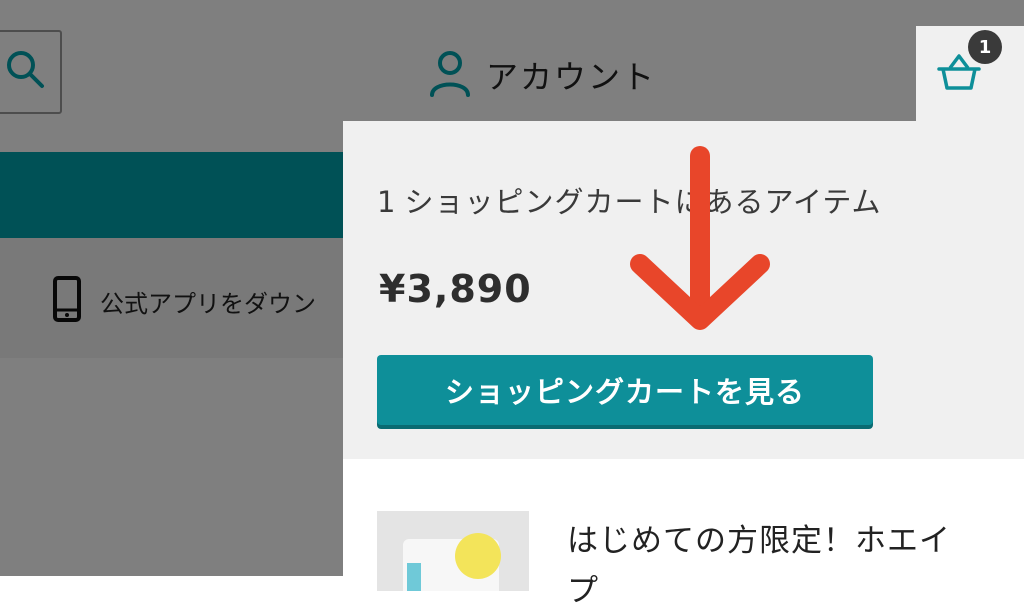 This screenshot has height=610, width=1024. Describe the element at coordinates (453, 551) in the screenshot. I see `product-thumbnail` at that location.